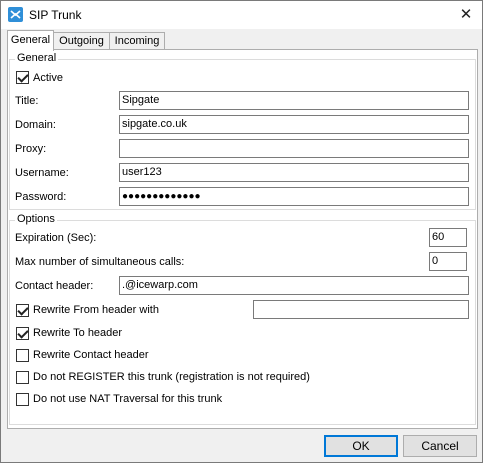  What do you see at coordinates (22, 77) in the screenshot?
I see `active-checkbox` at bounding box center [22, 77].